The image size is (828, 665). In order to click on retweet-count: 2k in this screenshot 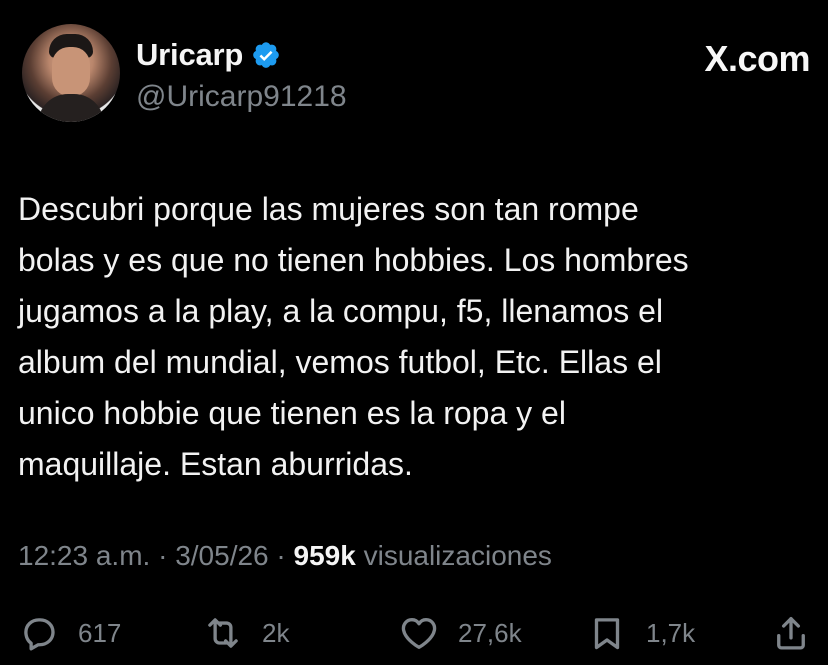, I will do `click(276, 632)`.